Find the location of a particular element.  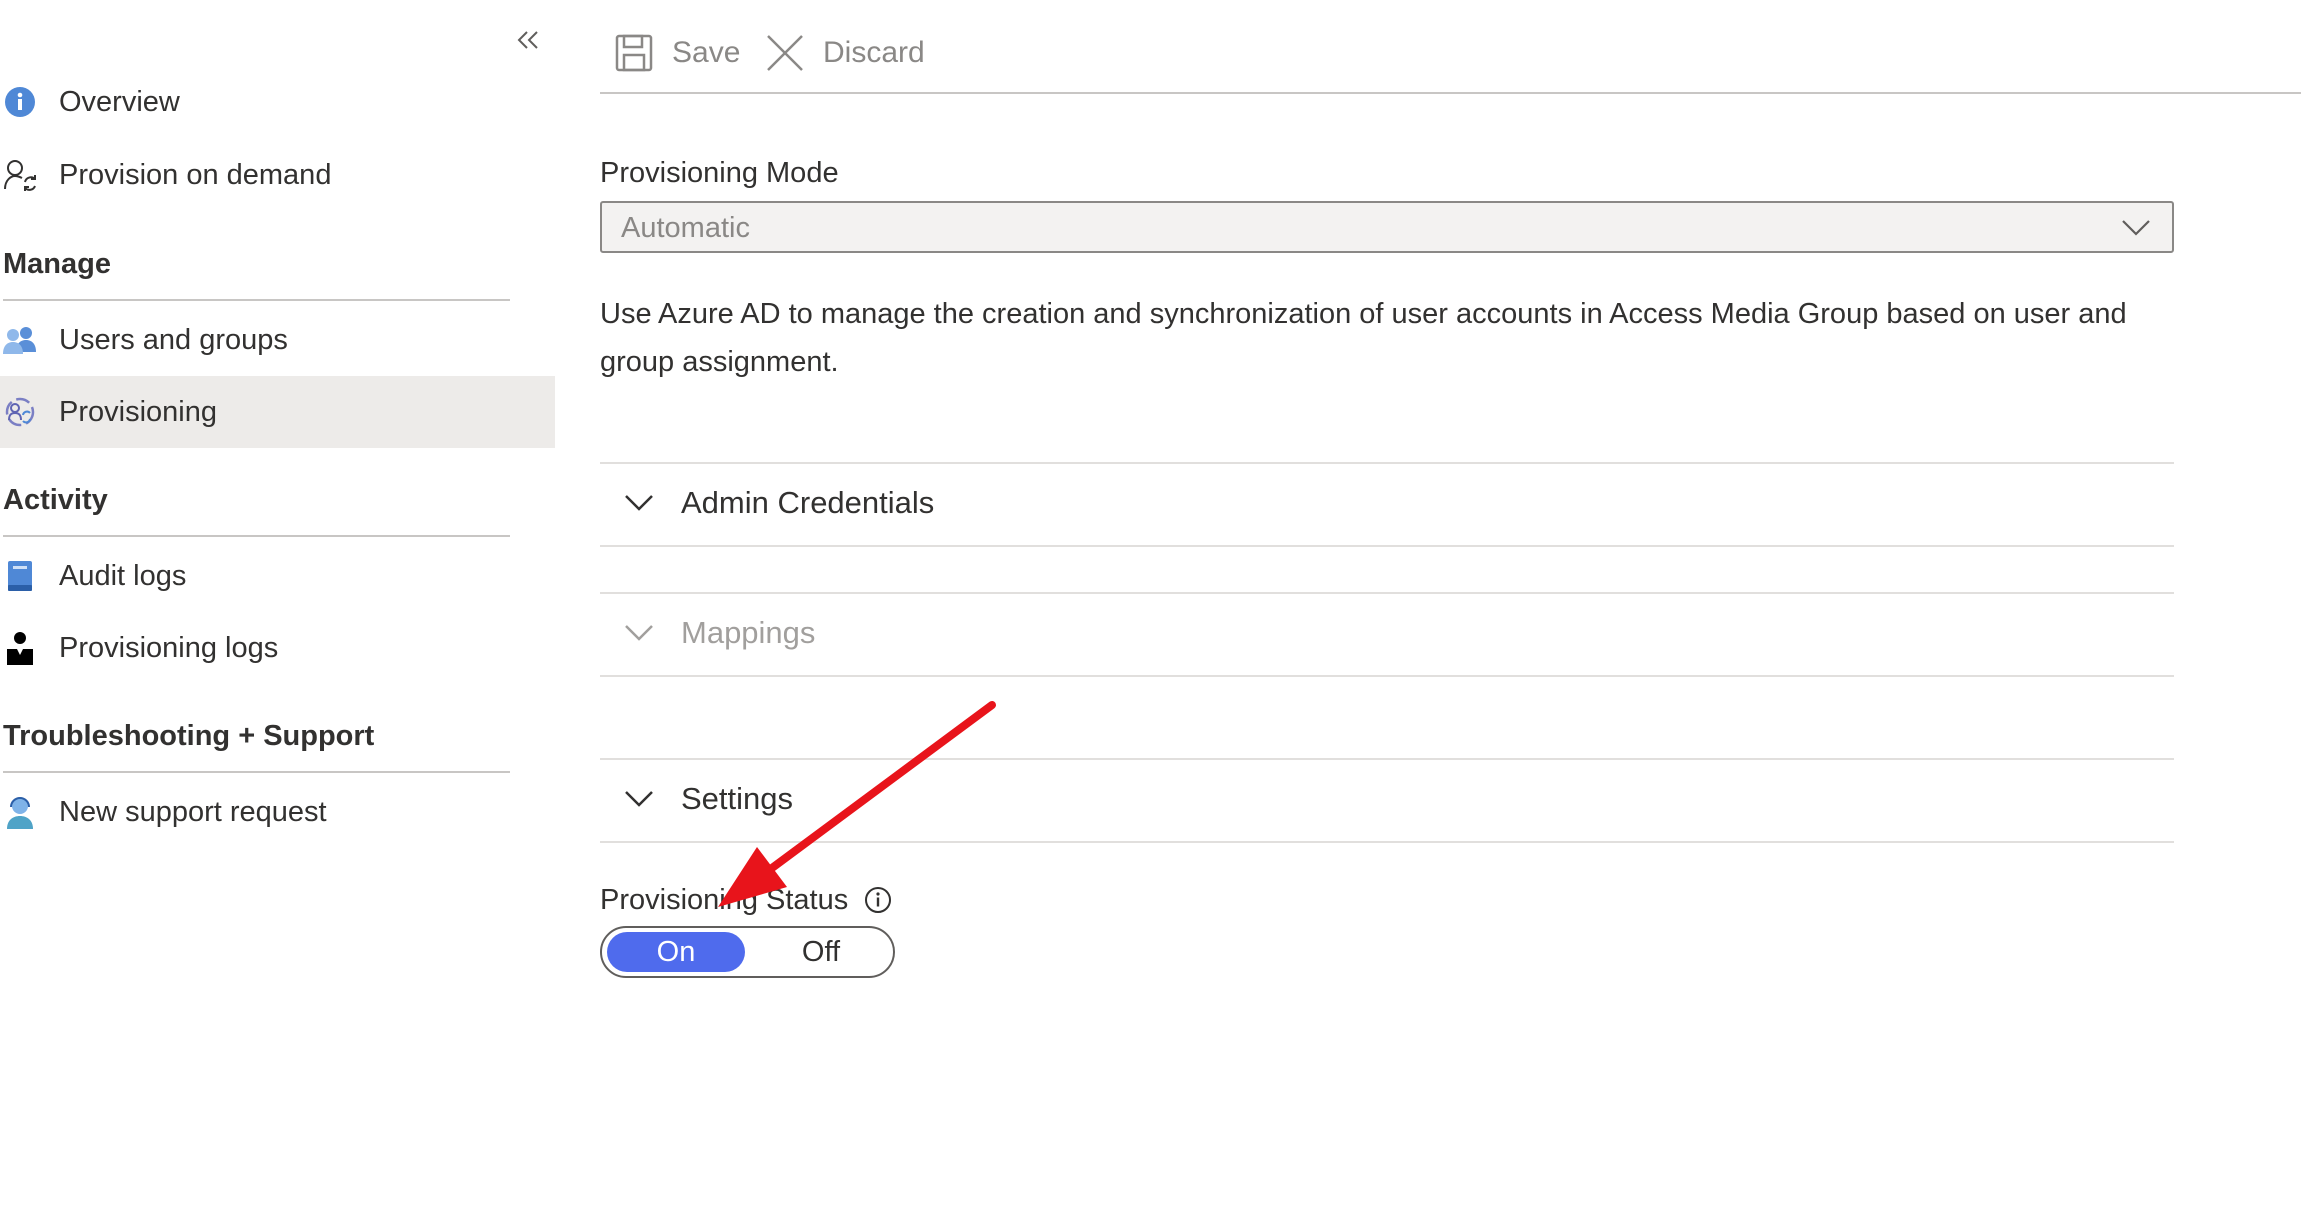

accordion-admin-credentials: Admin Credentials is located at coordinates (1387, 503).